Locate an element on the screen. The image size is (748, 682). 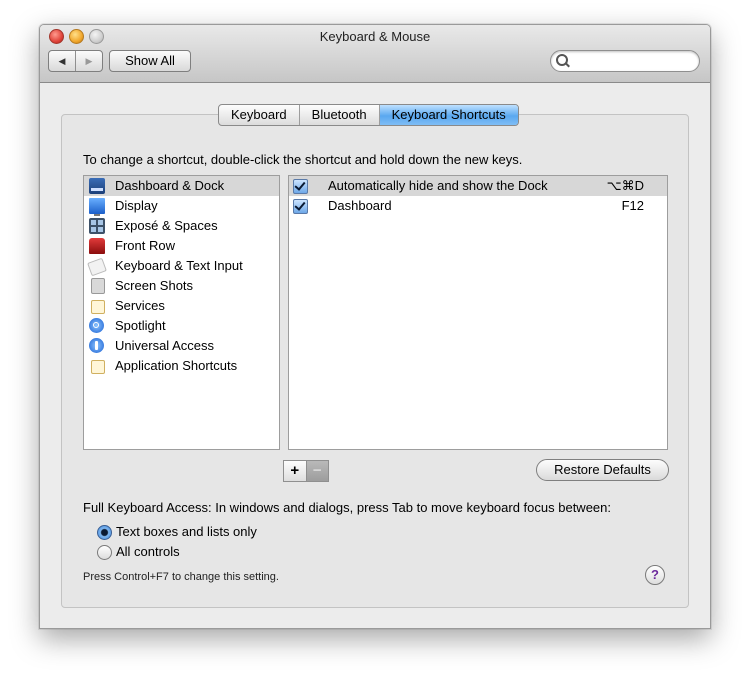
radio-button-selected is located at coordinates (104, 532).